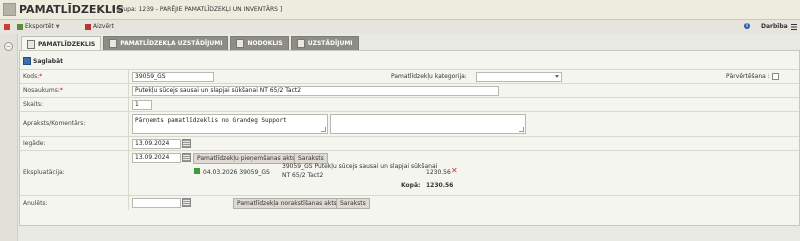 The width and height of the screenshot is (800, 241). What do you see at coordinates (519, 77) in the screenshot?
I see `kategorija-select` at bounding box center [519, 77].